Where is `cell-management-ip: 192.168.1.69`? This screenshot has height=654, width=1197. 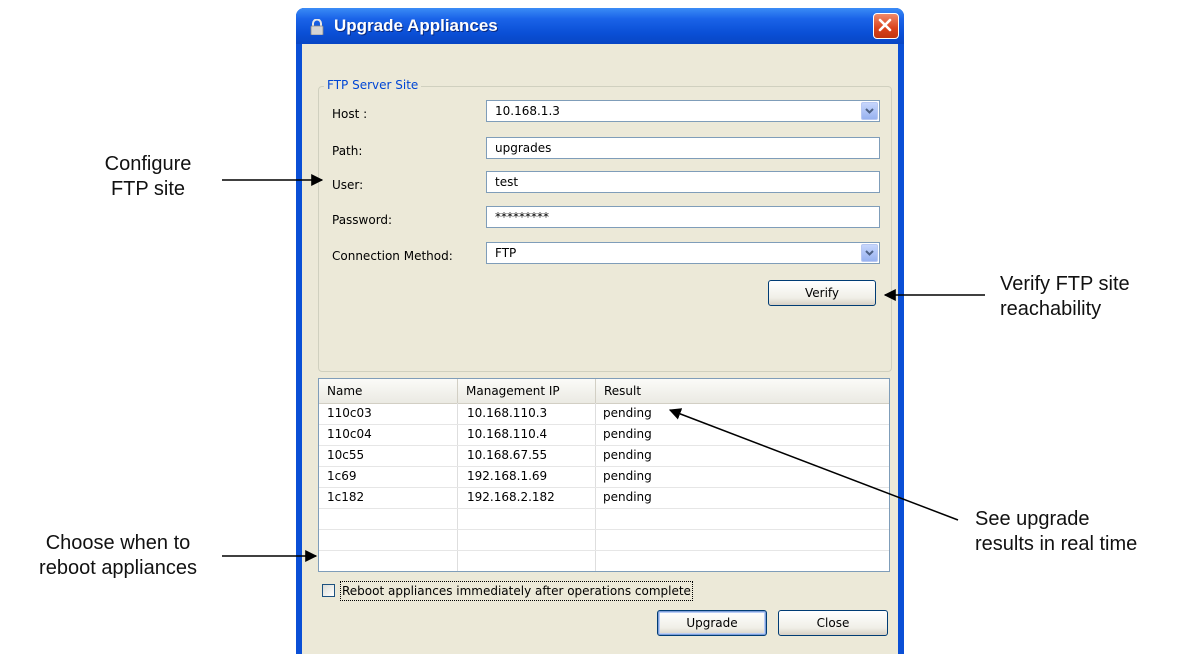
cell-management-ip: 192.168.1.69 is located at coordinates (507, 476).